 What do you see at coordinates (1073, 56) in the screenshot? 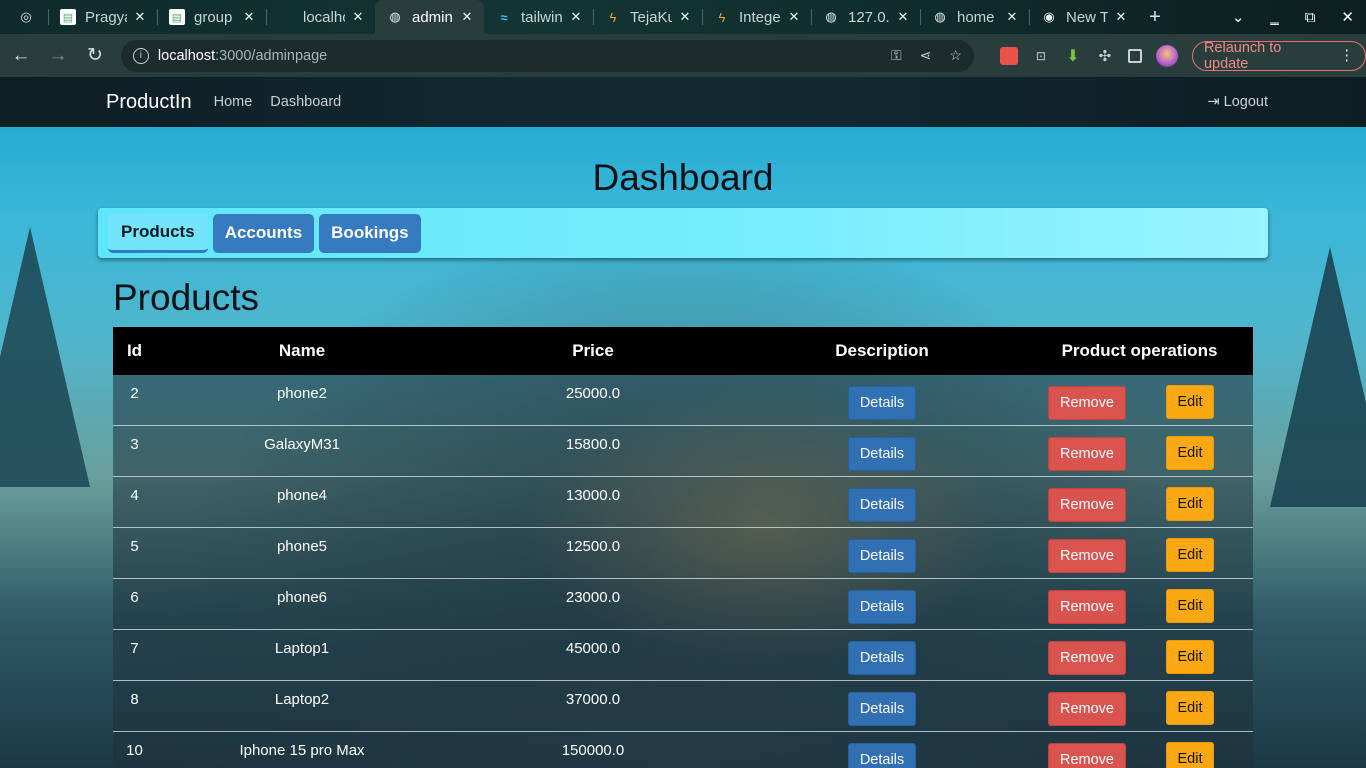
I see `download-extension-icon: ⬇` at bounding box center [1073, 56].